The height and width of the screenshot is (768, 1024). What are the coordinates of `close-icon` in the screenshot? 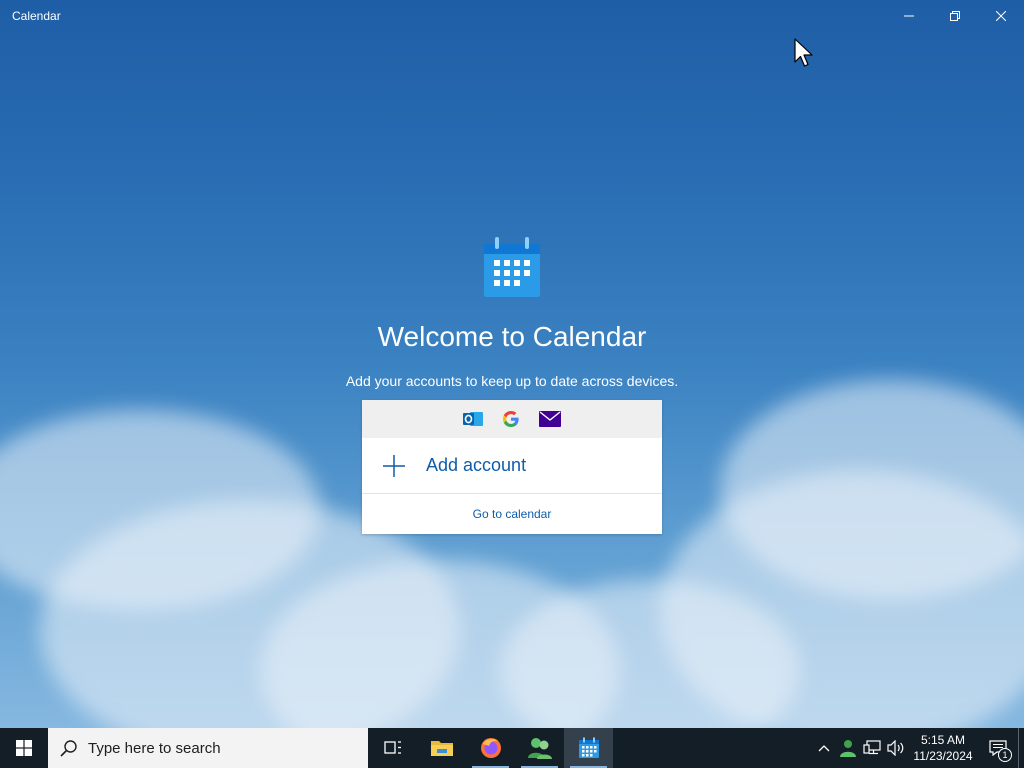 It's located at (1001, 16).